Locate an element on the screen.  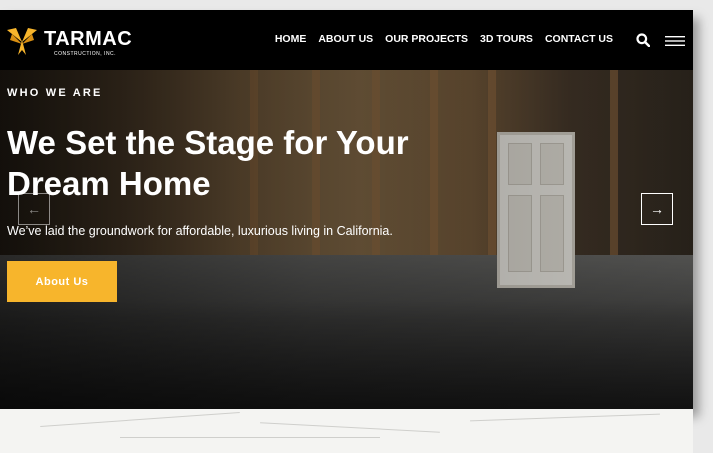
slider-prev-button: ← is located at coordinates (34, 209).